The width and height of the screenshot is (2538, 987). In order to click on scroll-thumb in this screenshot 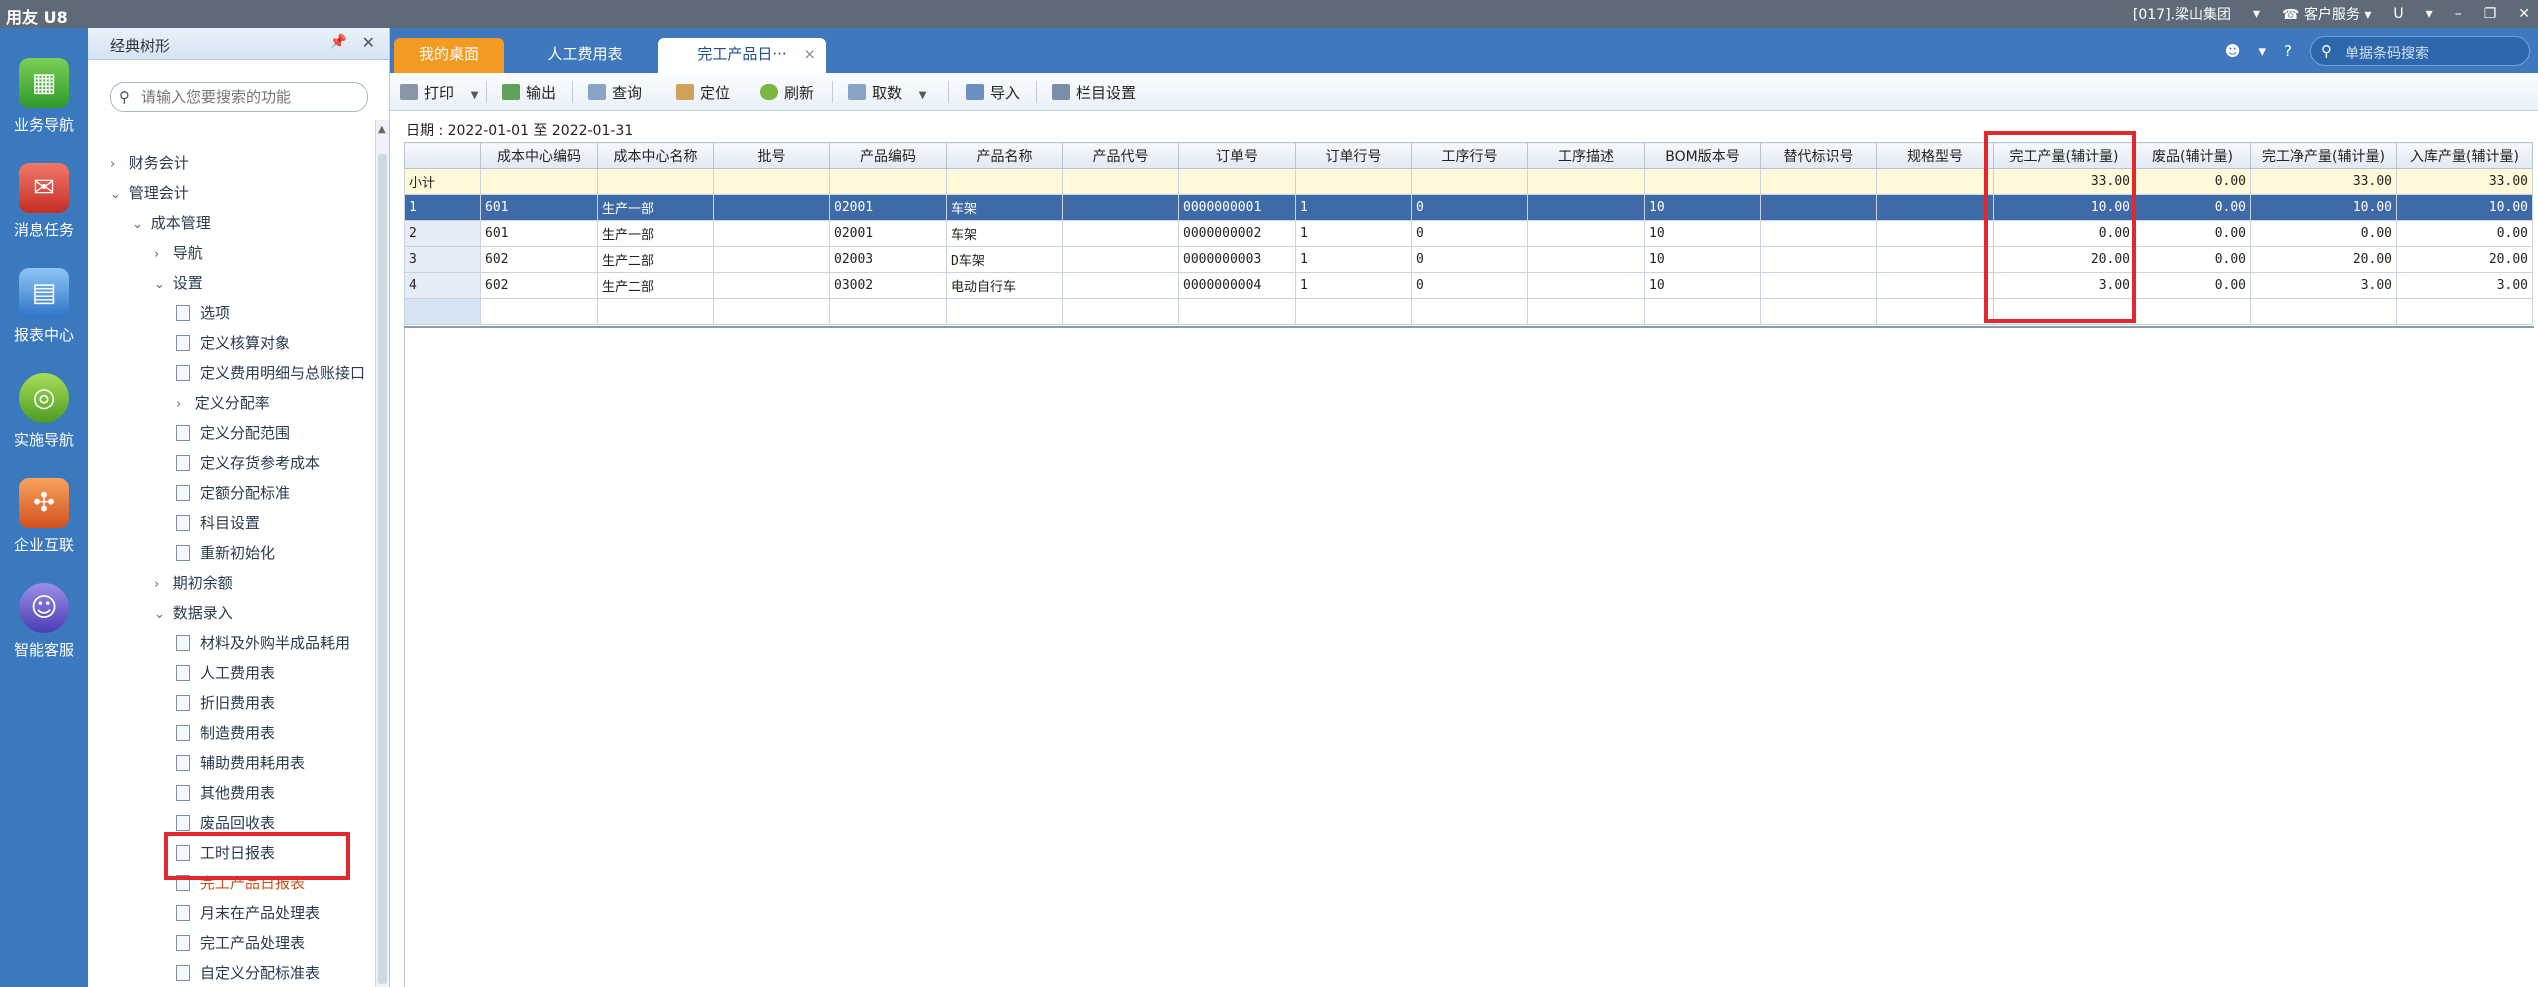, I will do `click(382, 569)`.